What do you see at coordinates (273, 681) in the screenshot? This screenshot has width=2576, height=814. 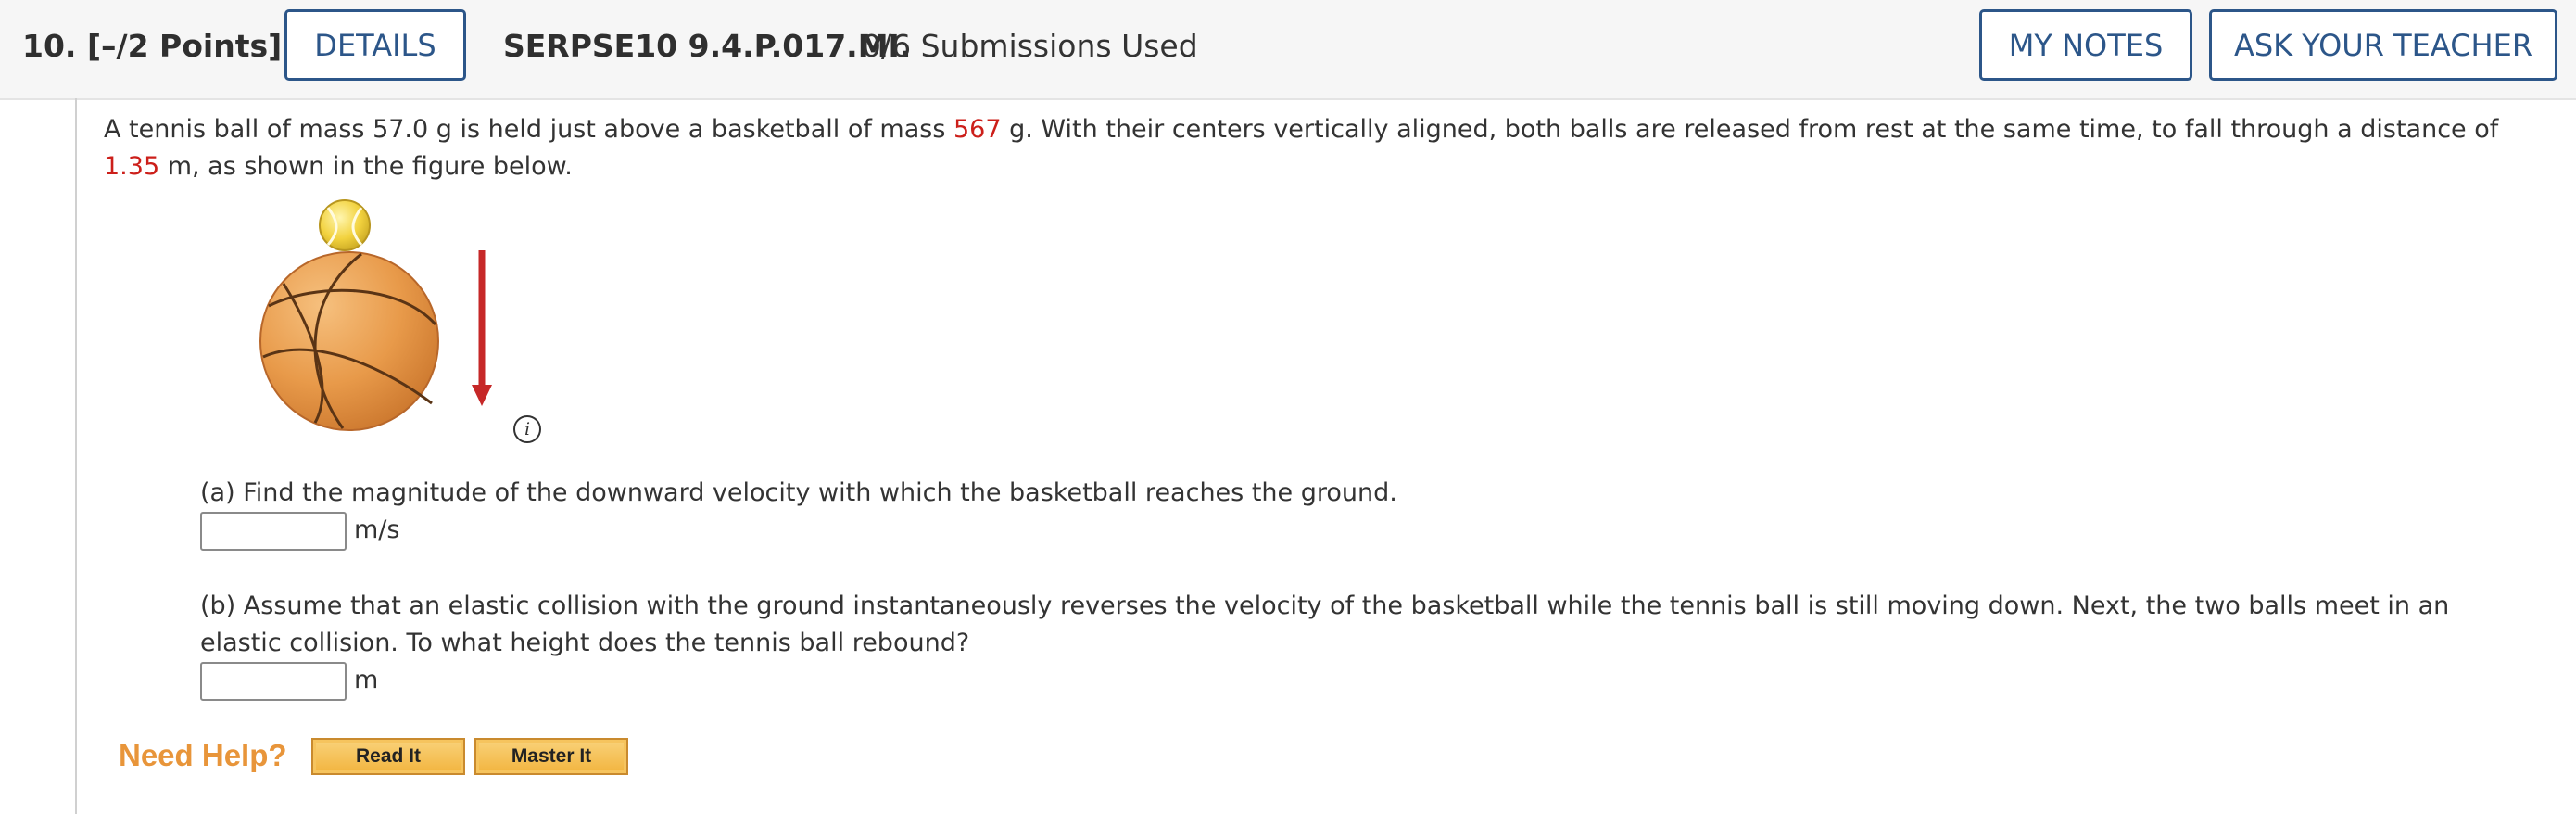 I see `part-b-answer-input` at bounding box center [273, 681].